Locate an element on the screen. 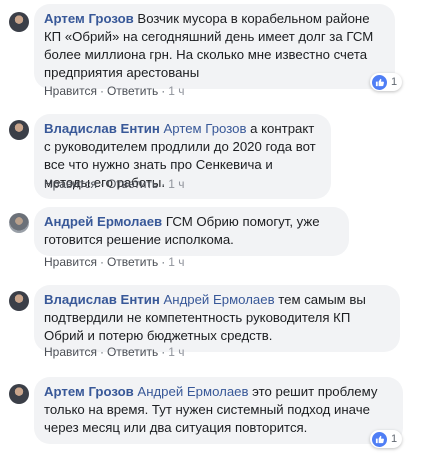 This screenshot has height=459, width=421. comment-mention: Артем Грозов is located at coordinates (203, 128).